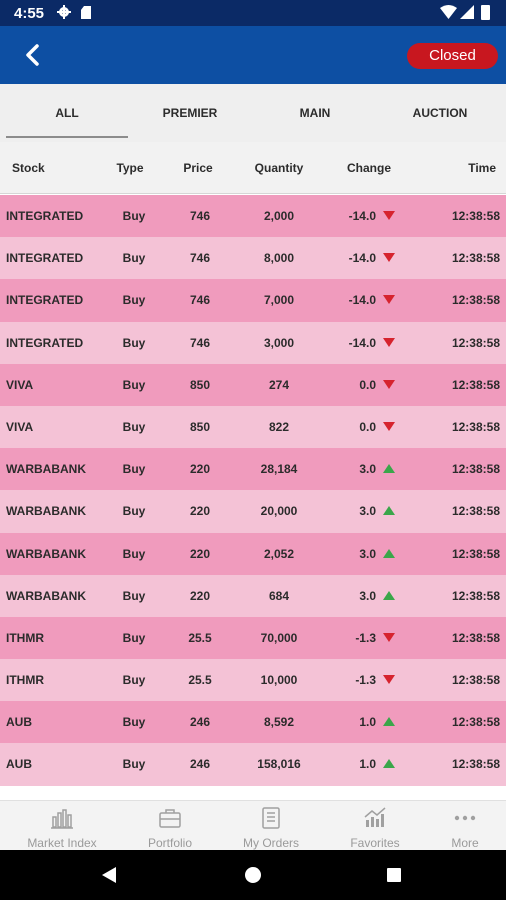  I want to click on table-row: AUB Buy 246 8,592 1.0 12:38:58, so click(253, 722).